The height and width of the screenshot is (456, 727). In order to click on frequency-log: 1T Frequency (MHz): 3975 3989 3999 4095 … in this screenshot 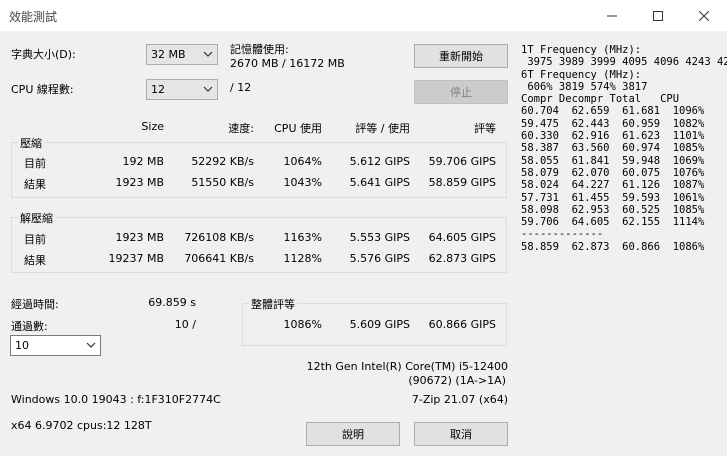, I will do `click(624, 148)`.